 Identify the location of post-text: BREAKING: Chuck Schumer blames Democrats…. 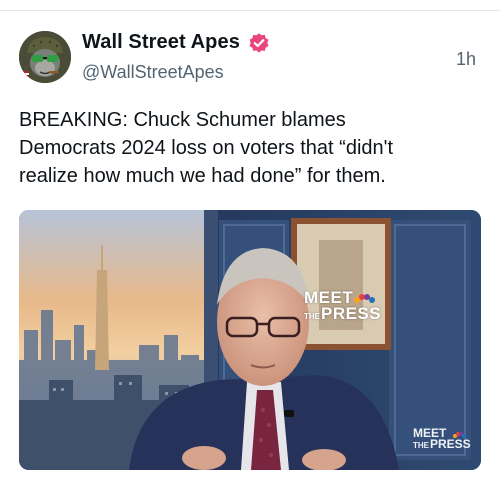
(206, 148).